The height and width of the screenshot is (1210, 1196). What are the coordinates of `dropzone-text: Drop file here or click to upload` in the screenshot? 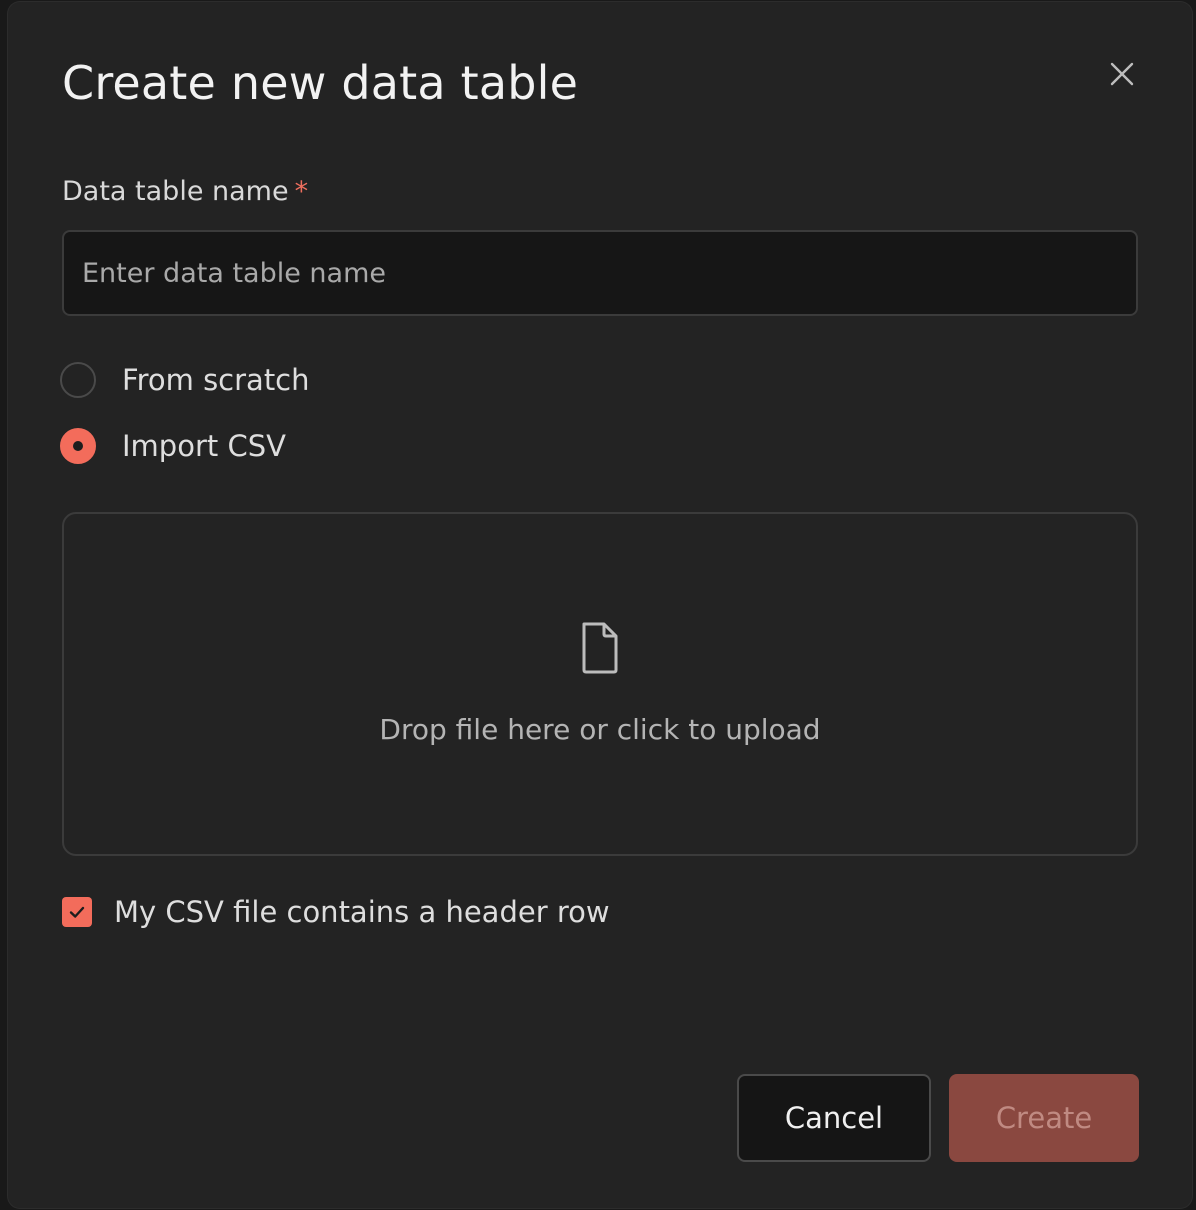 It's located at (600, 729).